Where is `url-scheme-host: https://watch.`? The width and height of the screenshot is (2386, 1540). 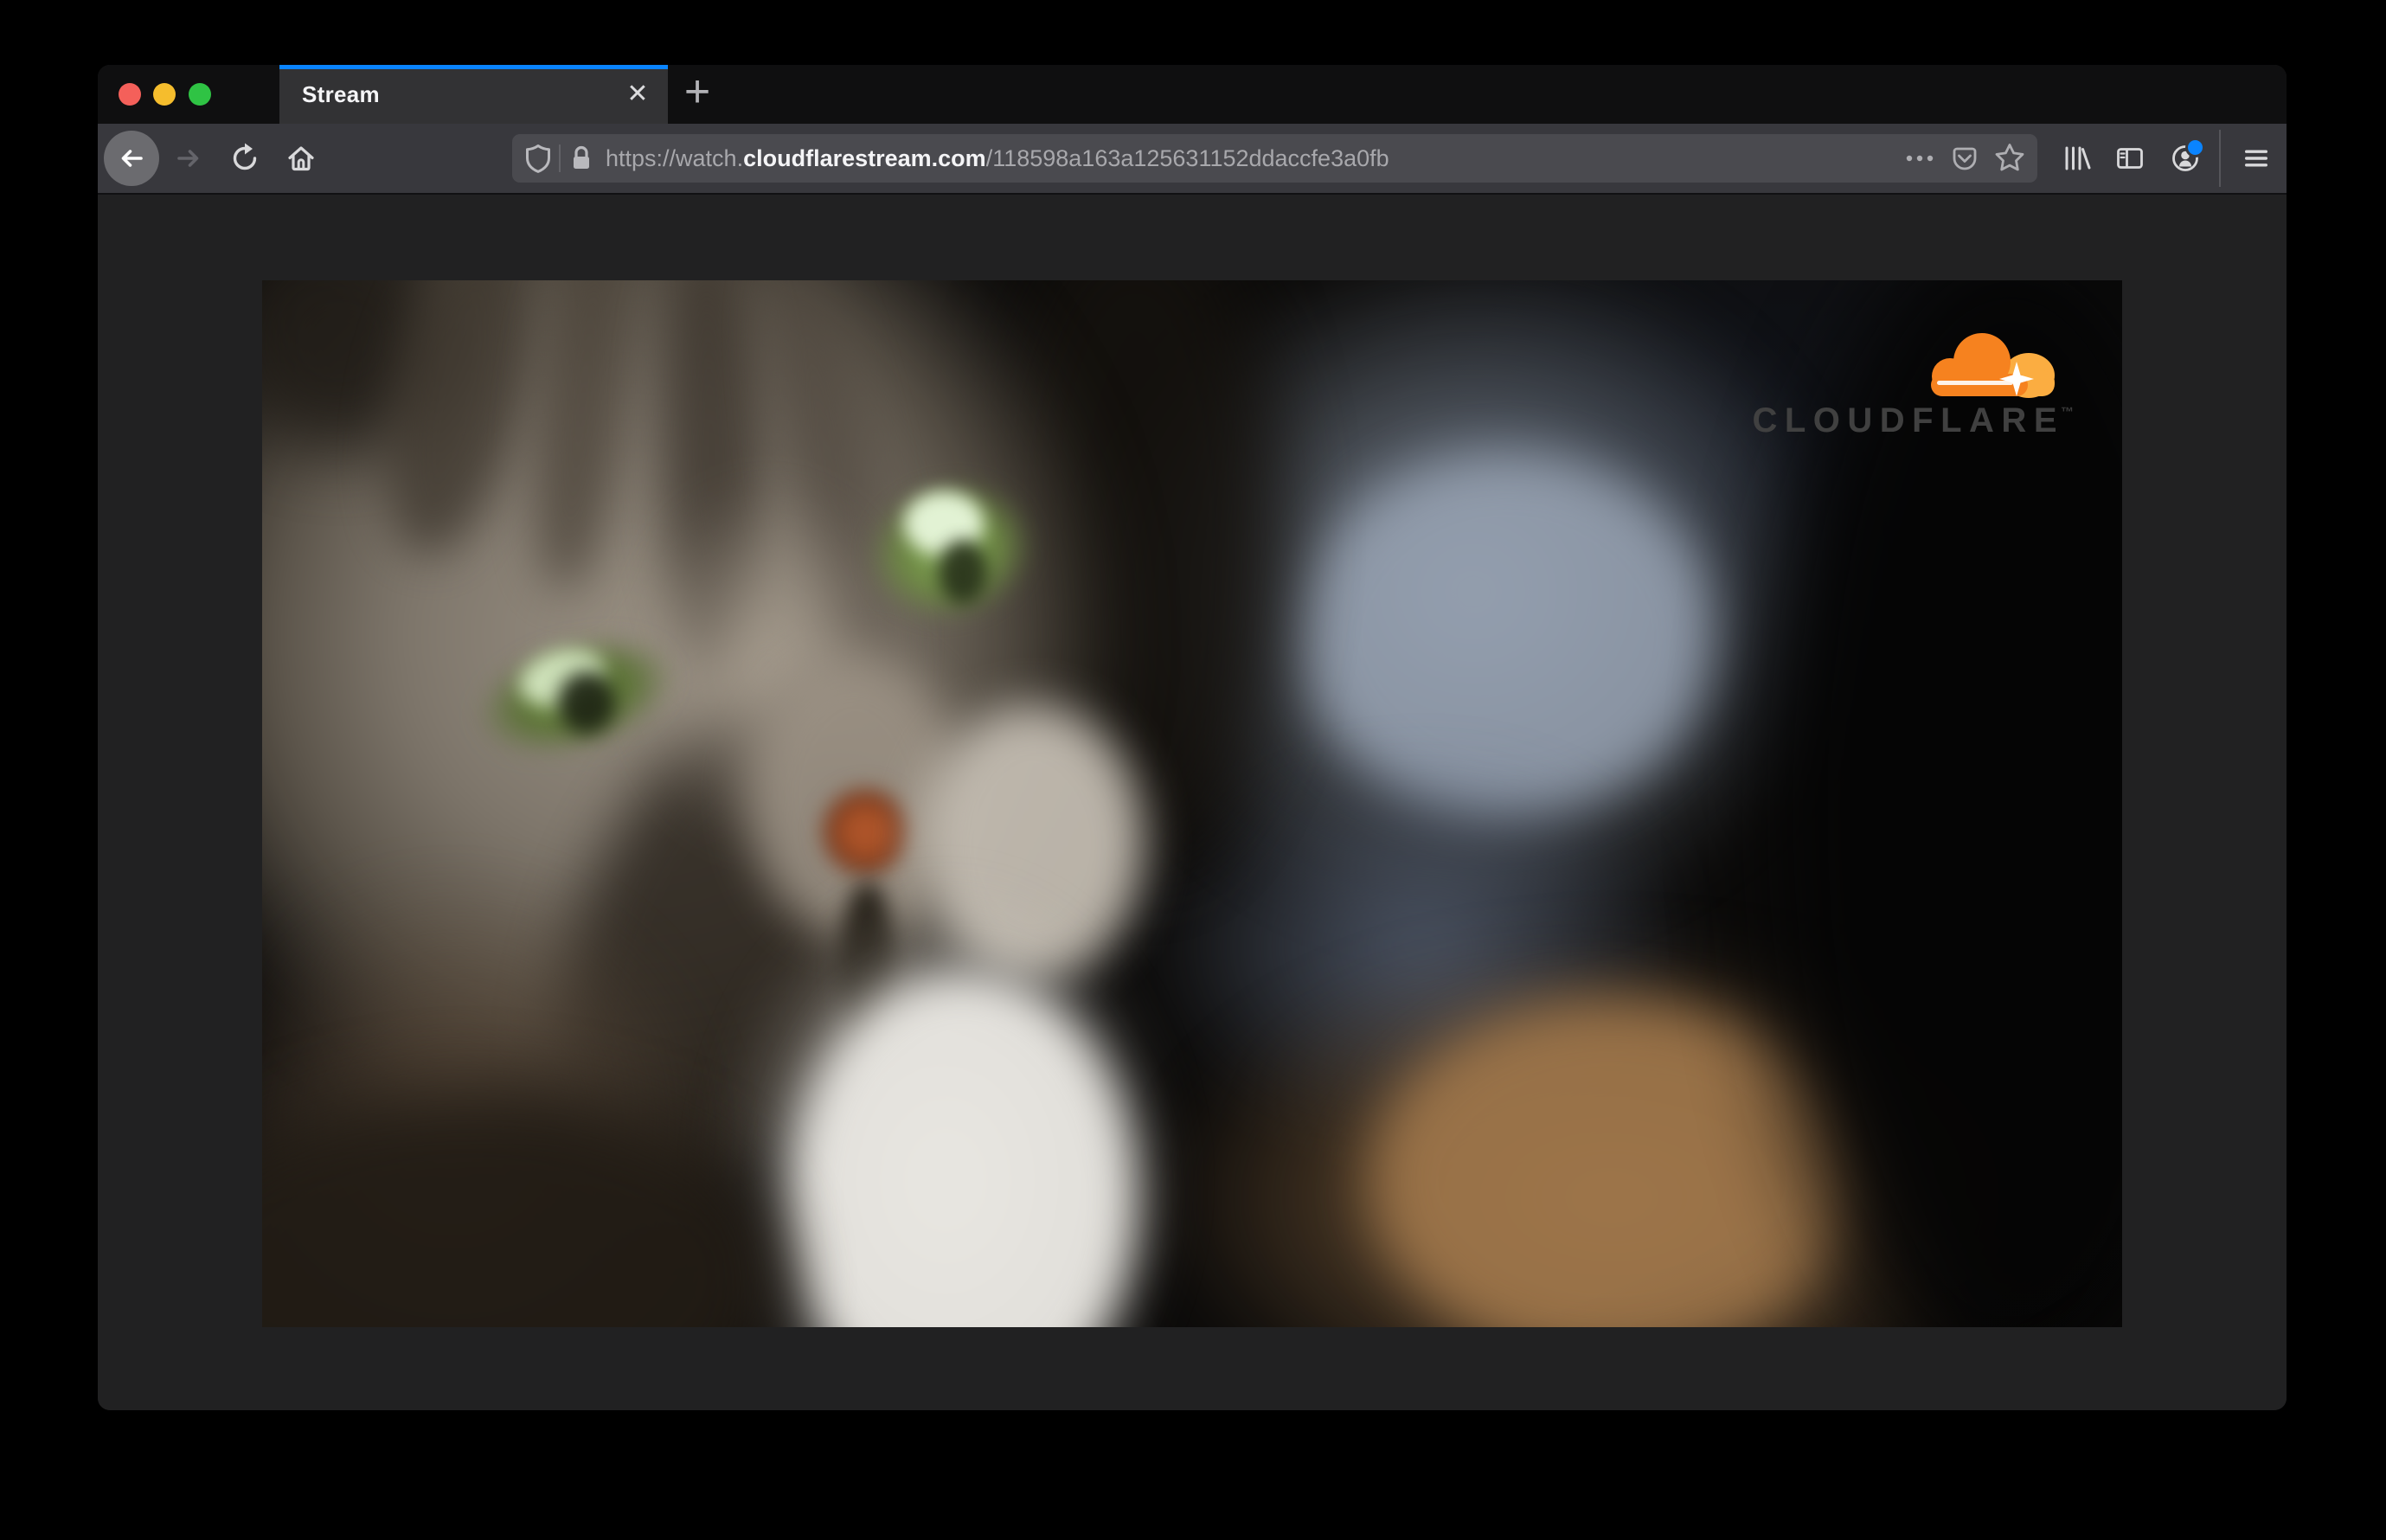 url-scheme-host: https://watch. is located at coordinates (675, 157).